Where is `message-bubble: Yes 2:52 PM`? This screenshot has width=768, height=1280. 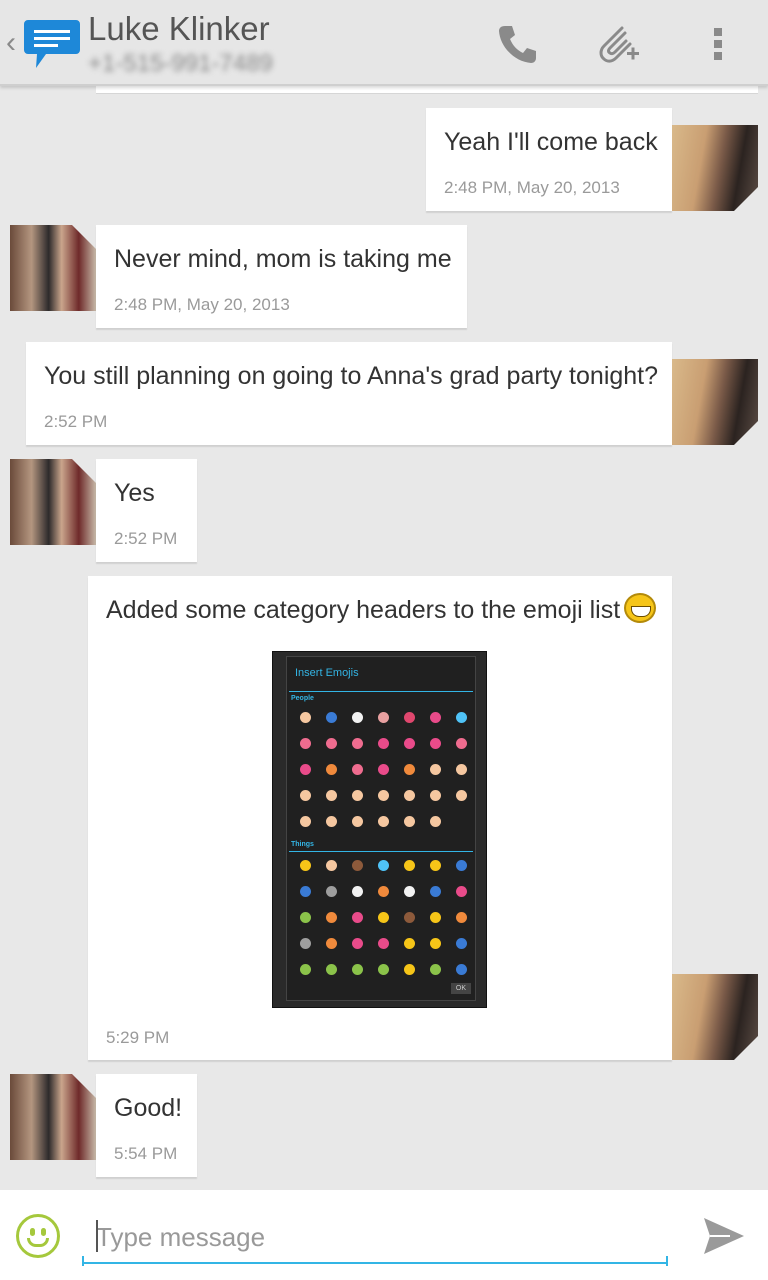
message-bubble: Yes 2:52 PM is located at coordinates (146, 510).